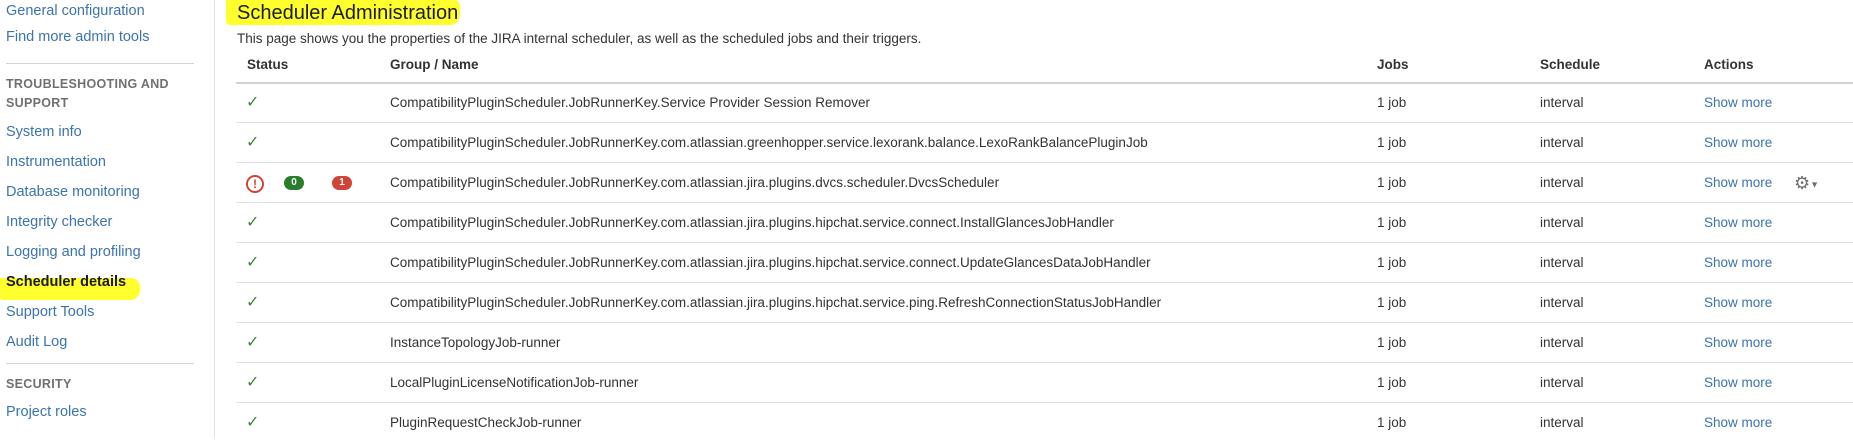 Image resolution: width=1853 pixels, height=443 pixels. Describe the element at coordinates (77, 37) in the screenshot. I see `sidebar-item-find-more-admin-tools: Find more admin tools` at that location.